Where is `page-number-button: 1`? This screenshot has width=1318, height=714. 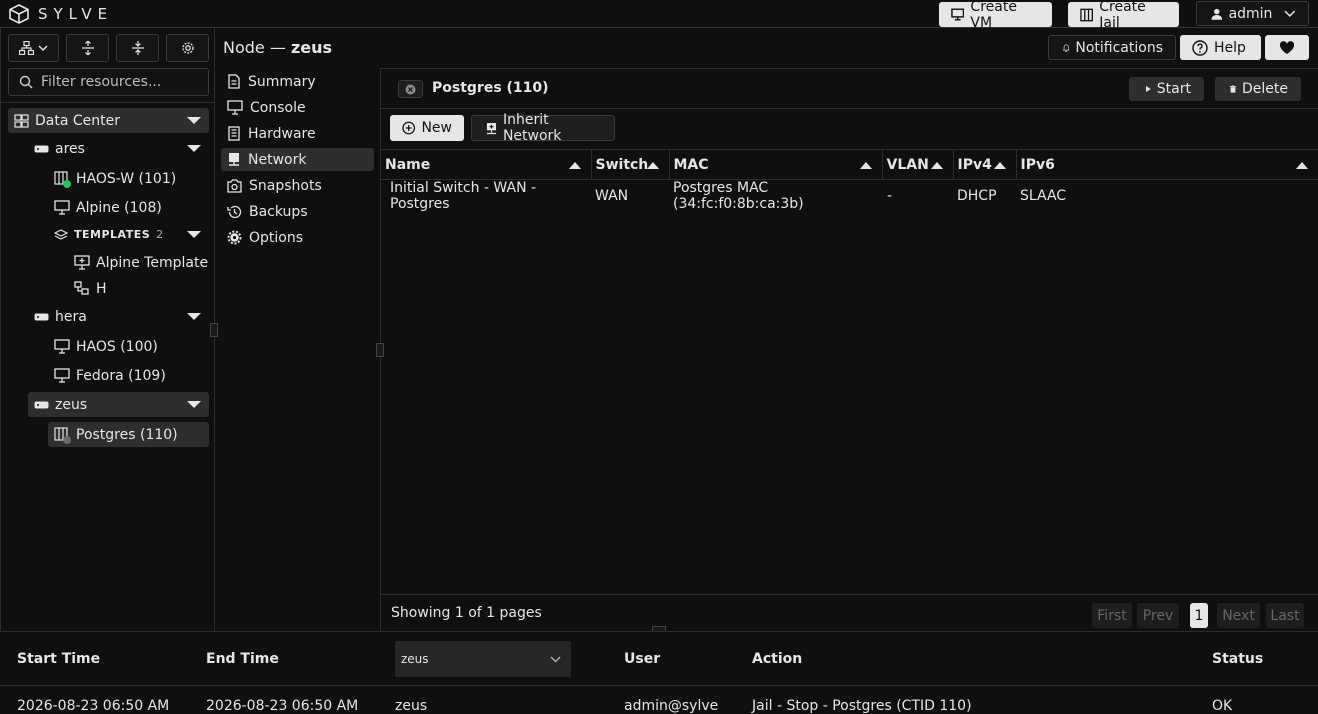 page-number-button: 1 is located at coordinates (1199, 615).